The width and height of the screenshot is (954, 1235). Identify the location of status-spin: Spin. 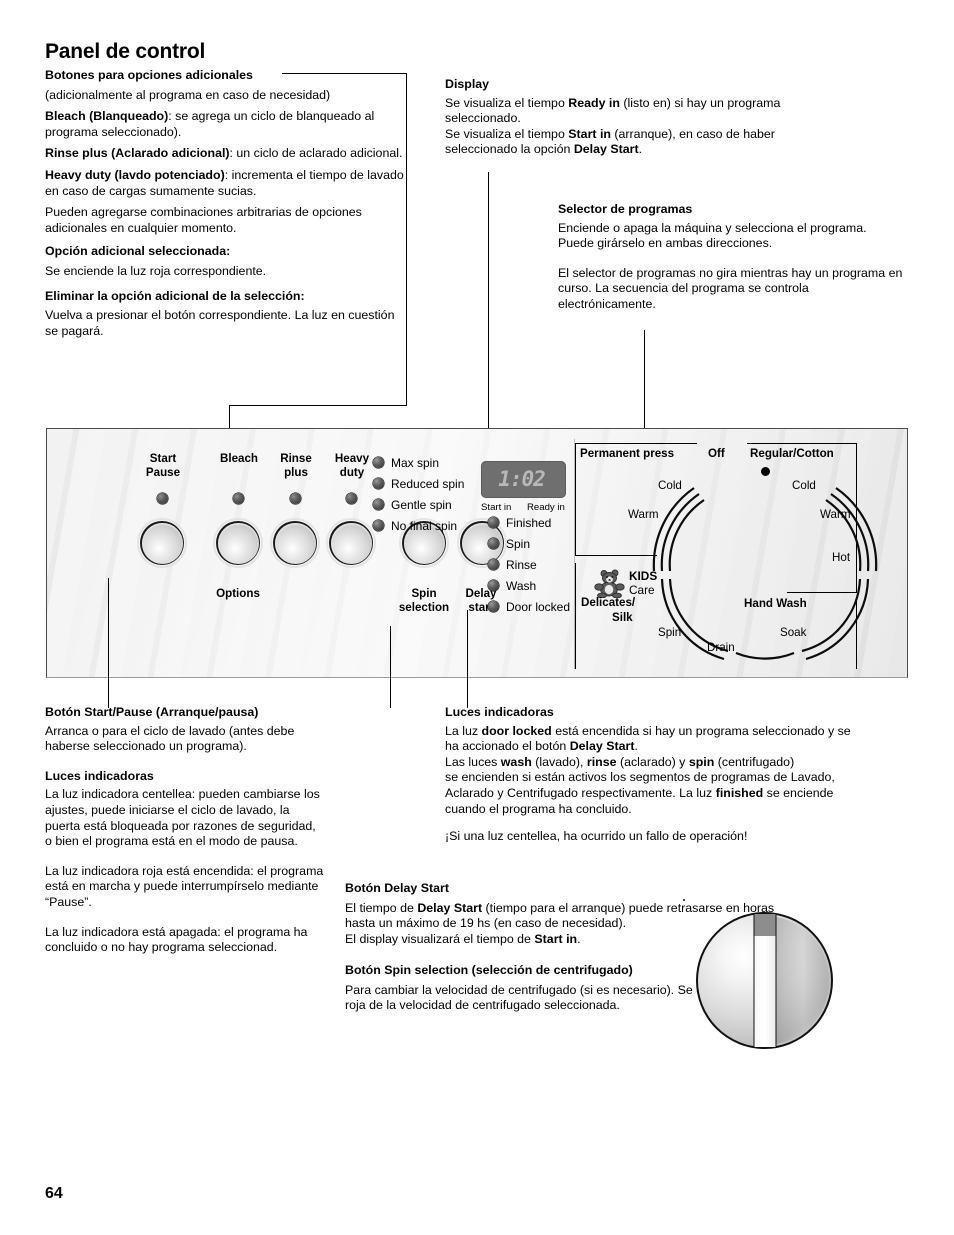
(509, 544).